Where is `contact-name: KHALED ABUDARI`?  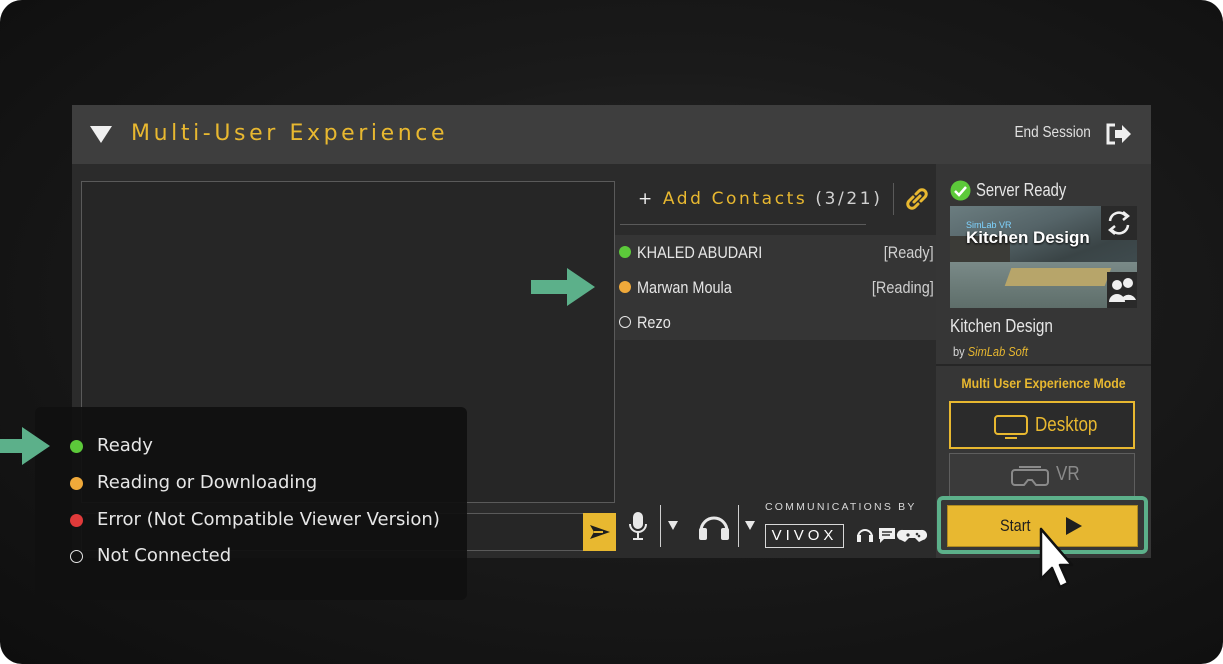
contact-name: KHALED ABUDARI is located at coordinates (700, 252).